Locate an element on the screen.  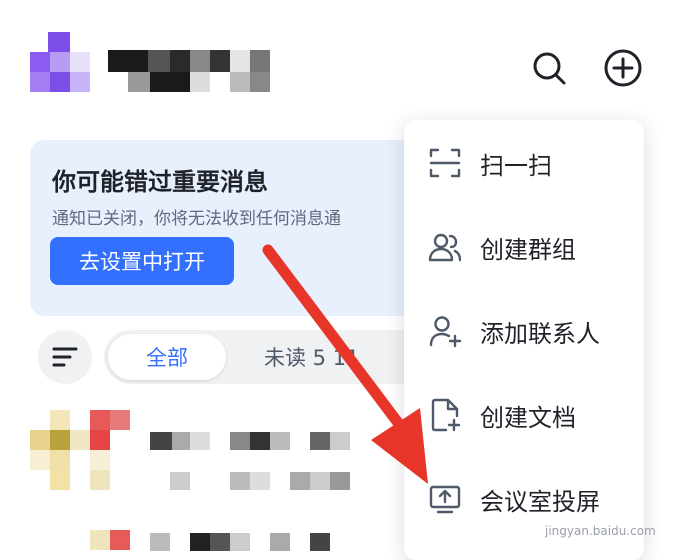
add-contact-icon is located at coordinates (445, 332).